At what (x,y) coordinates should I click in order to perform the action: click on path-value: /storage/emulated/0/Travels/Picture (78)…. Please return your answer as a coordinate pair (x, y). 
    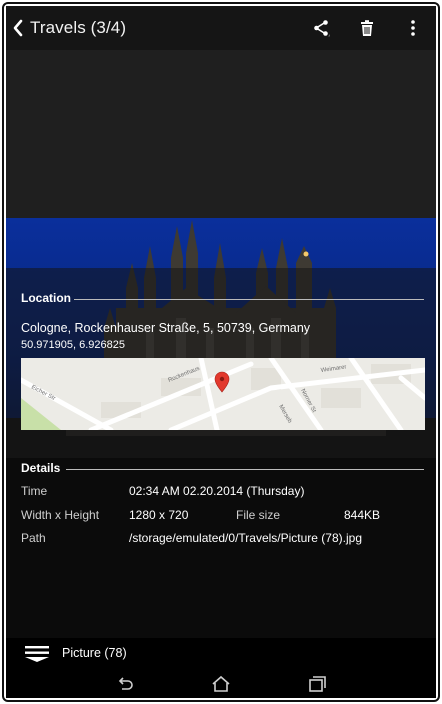
    Looking at the image, I should click on (245, 538).